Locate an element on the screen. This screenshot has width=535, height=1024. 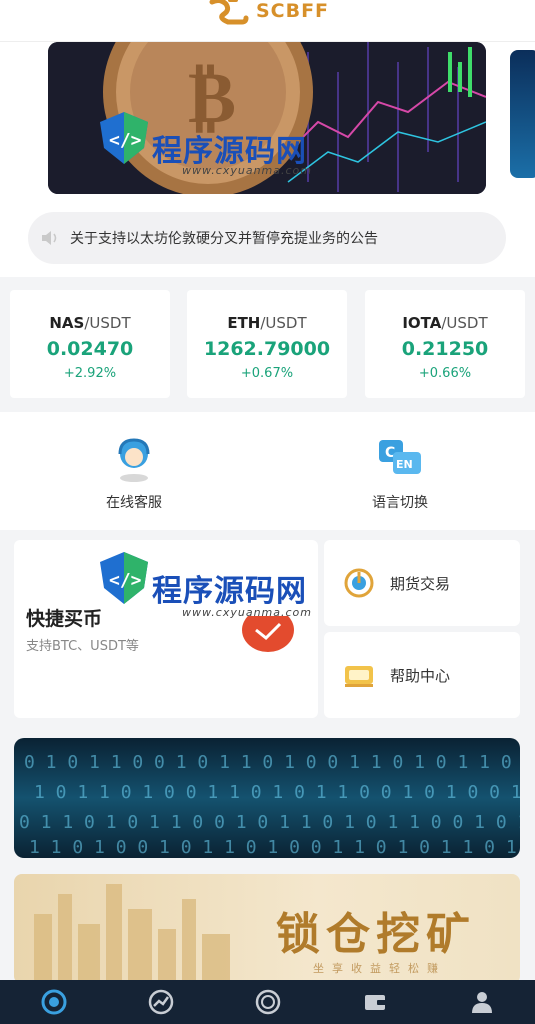
brand-name: SCBFF is located at coordinates (292, 11).